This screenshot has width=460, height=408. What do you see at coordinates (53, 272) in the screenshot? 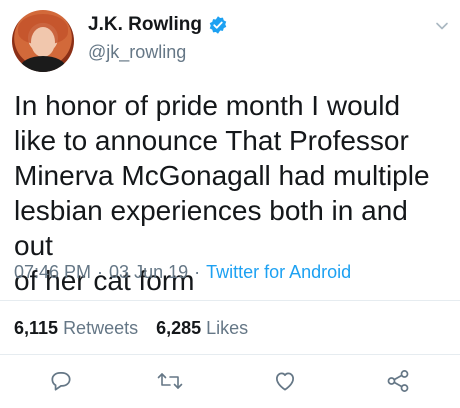
I see `tweet-time: 07:46 PM` at bounding box center [53, 272].